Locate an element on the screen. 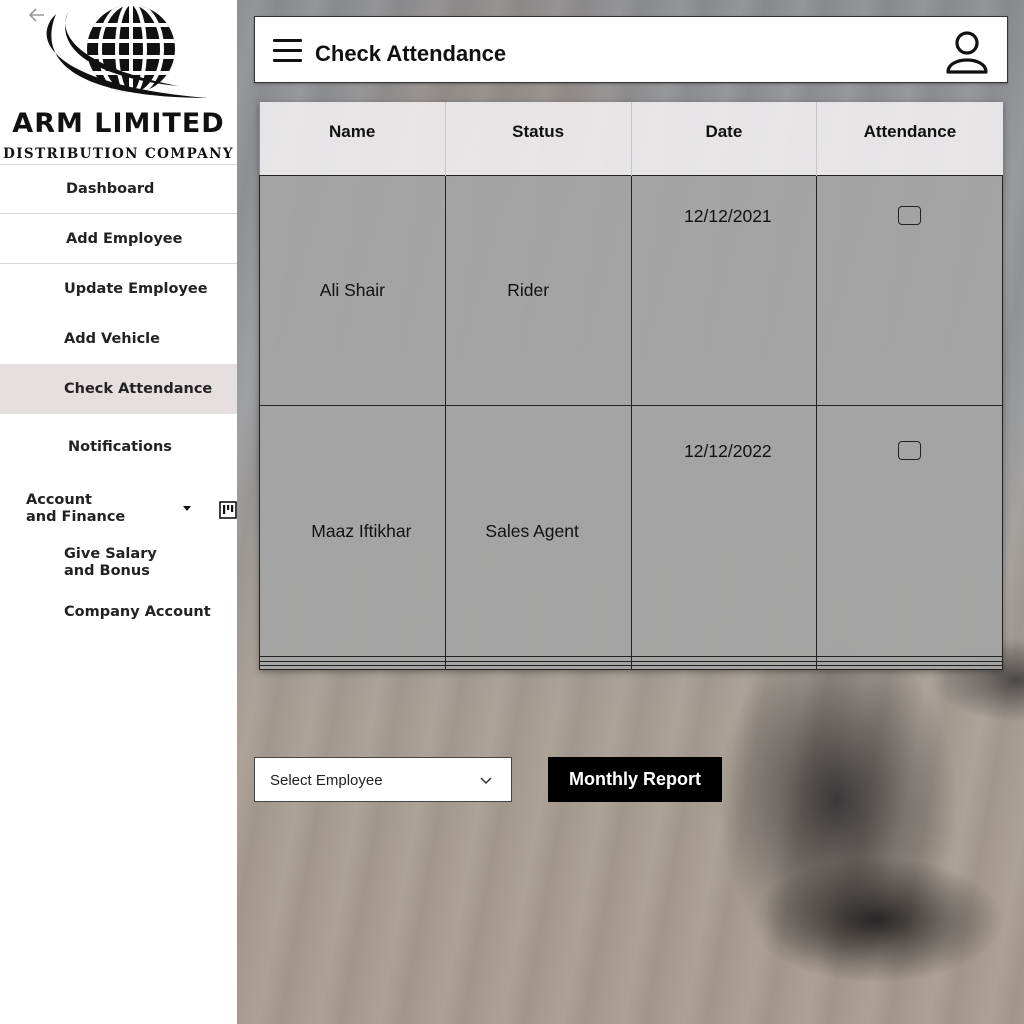 The height and width of the screenshot is (1024, 1024). logo-subtitle: DISTRIBUTION COMPANY is located at coordinates (118, 154).